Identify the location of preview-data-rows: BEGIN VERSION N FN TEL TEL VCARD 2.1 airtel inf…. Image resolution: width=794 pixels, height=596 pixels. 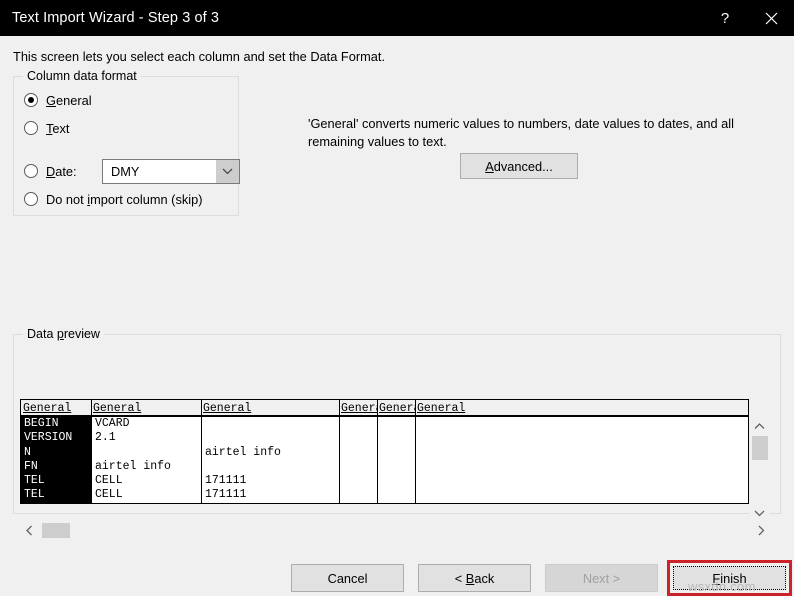
(384, 460).